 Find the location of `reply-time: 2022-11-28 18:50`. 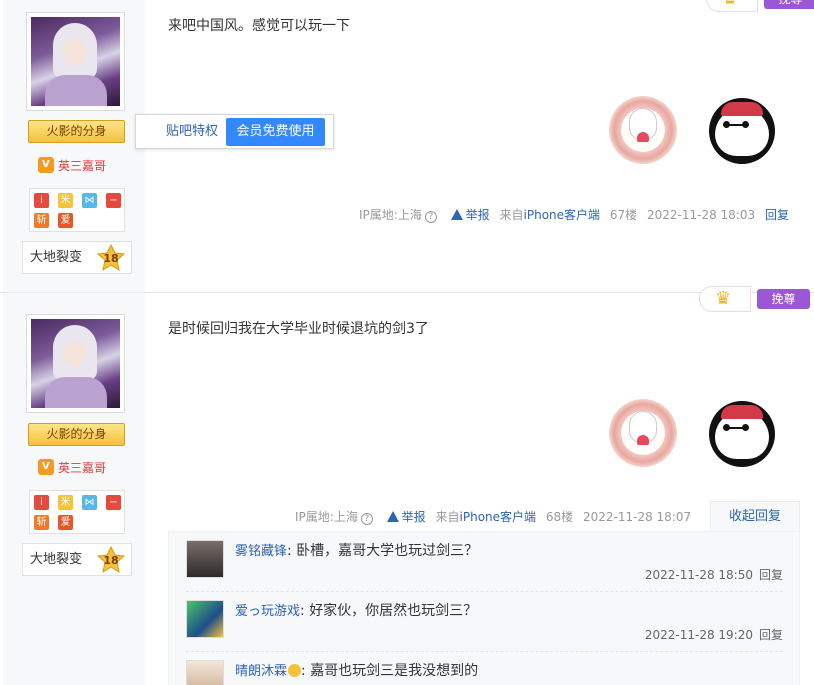

reply-time: 2022-11-28 18:50 is located at coordinates (698, 575).